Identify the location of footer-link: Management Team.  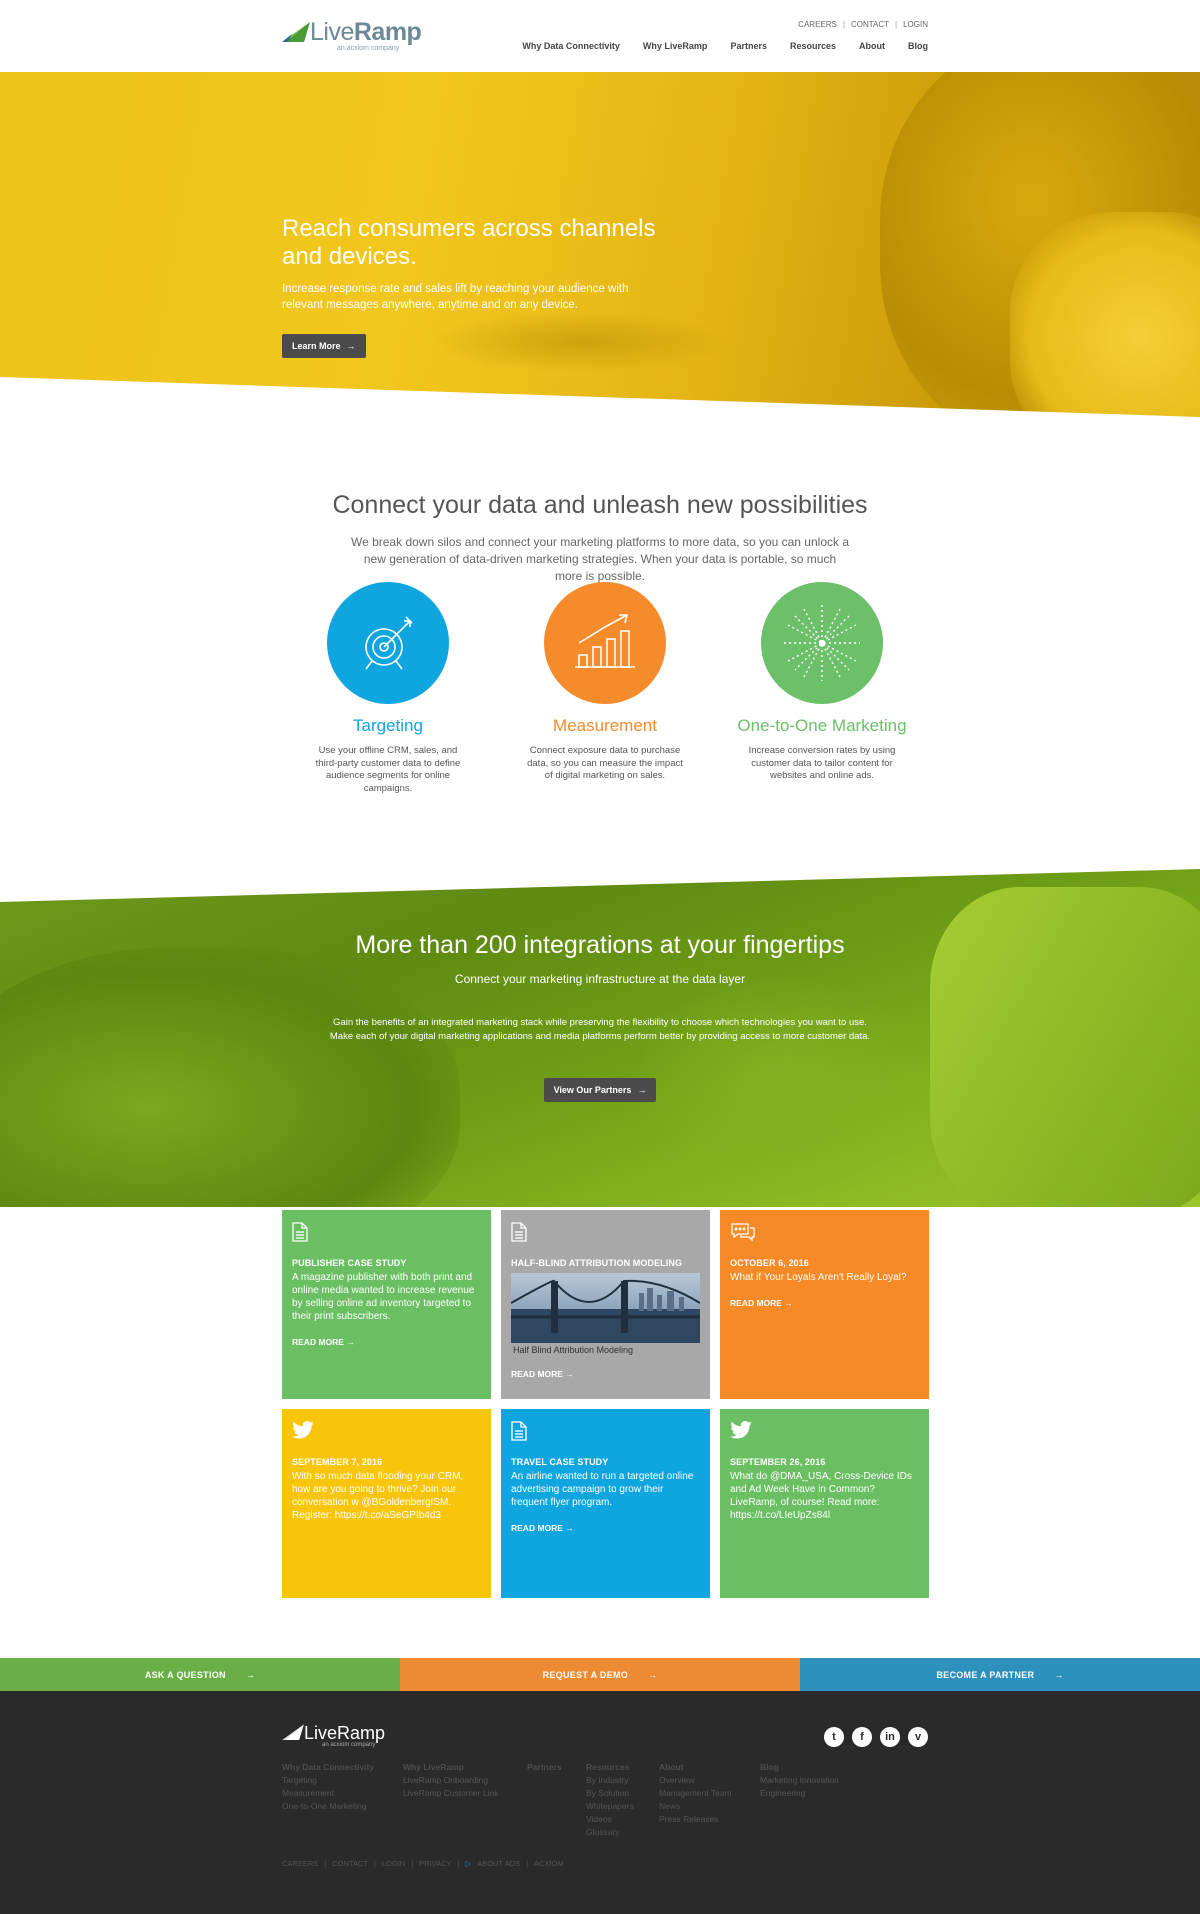
(709, 1793).